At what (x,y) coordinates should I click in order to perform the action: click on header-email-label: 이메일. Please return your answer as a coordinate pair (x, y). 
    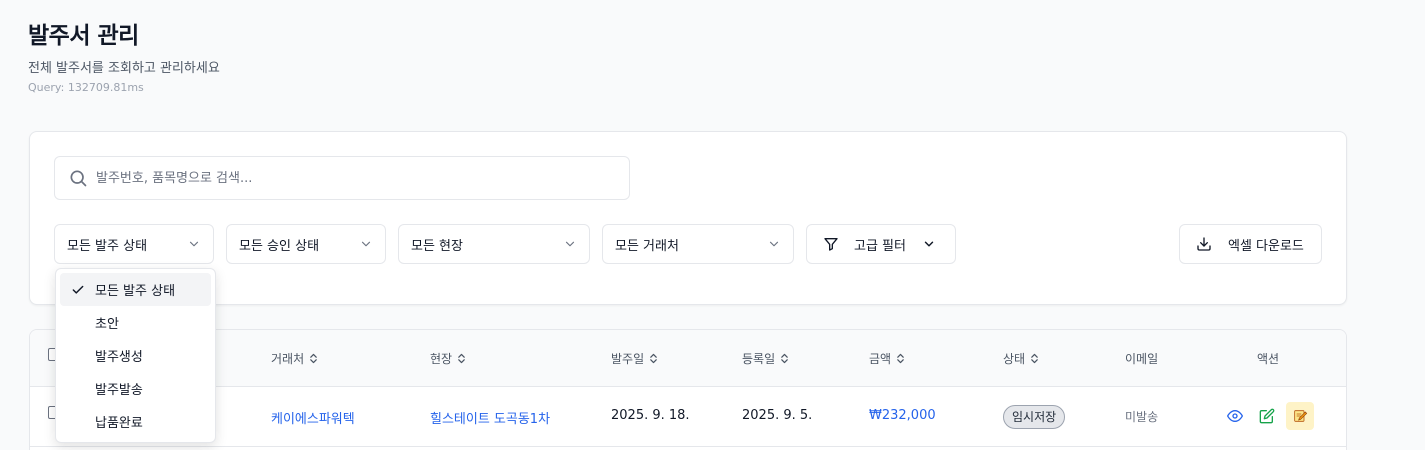
    Looking at the image, I should click on (1142, 359).